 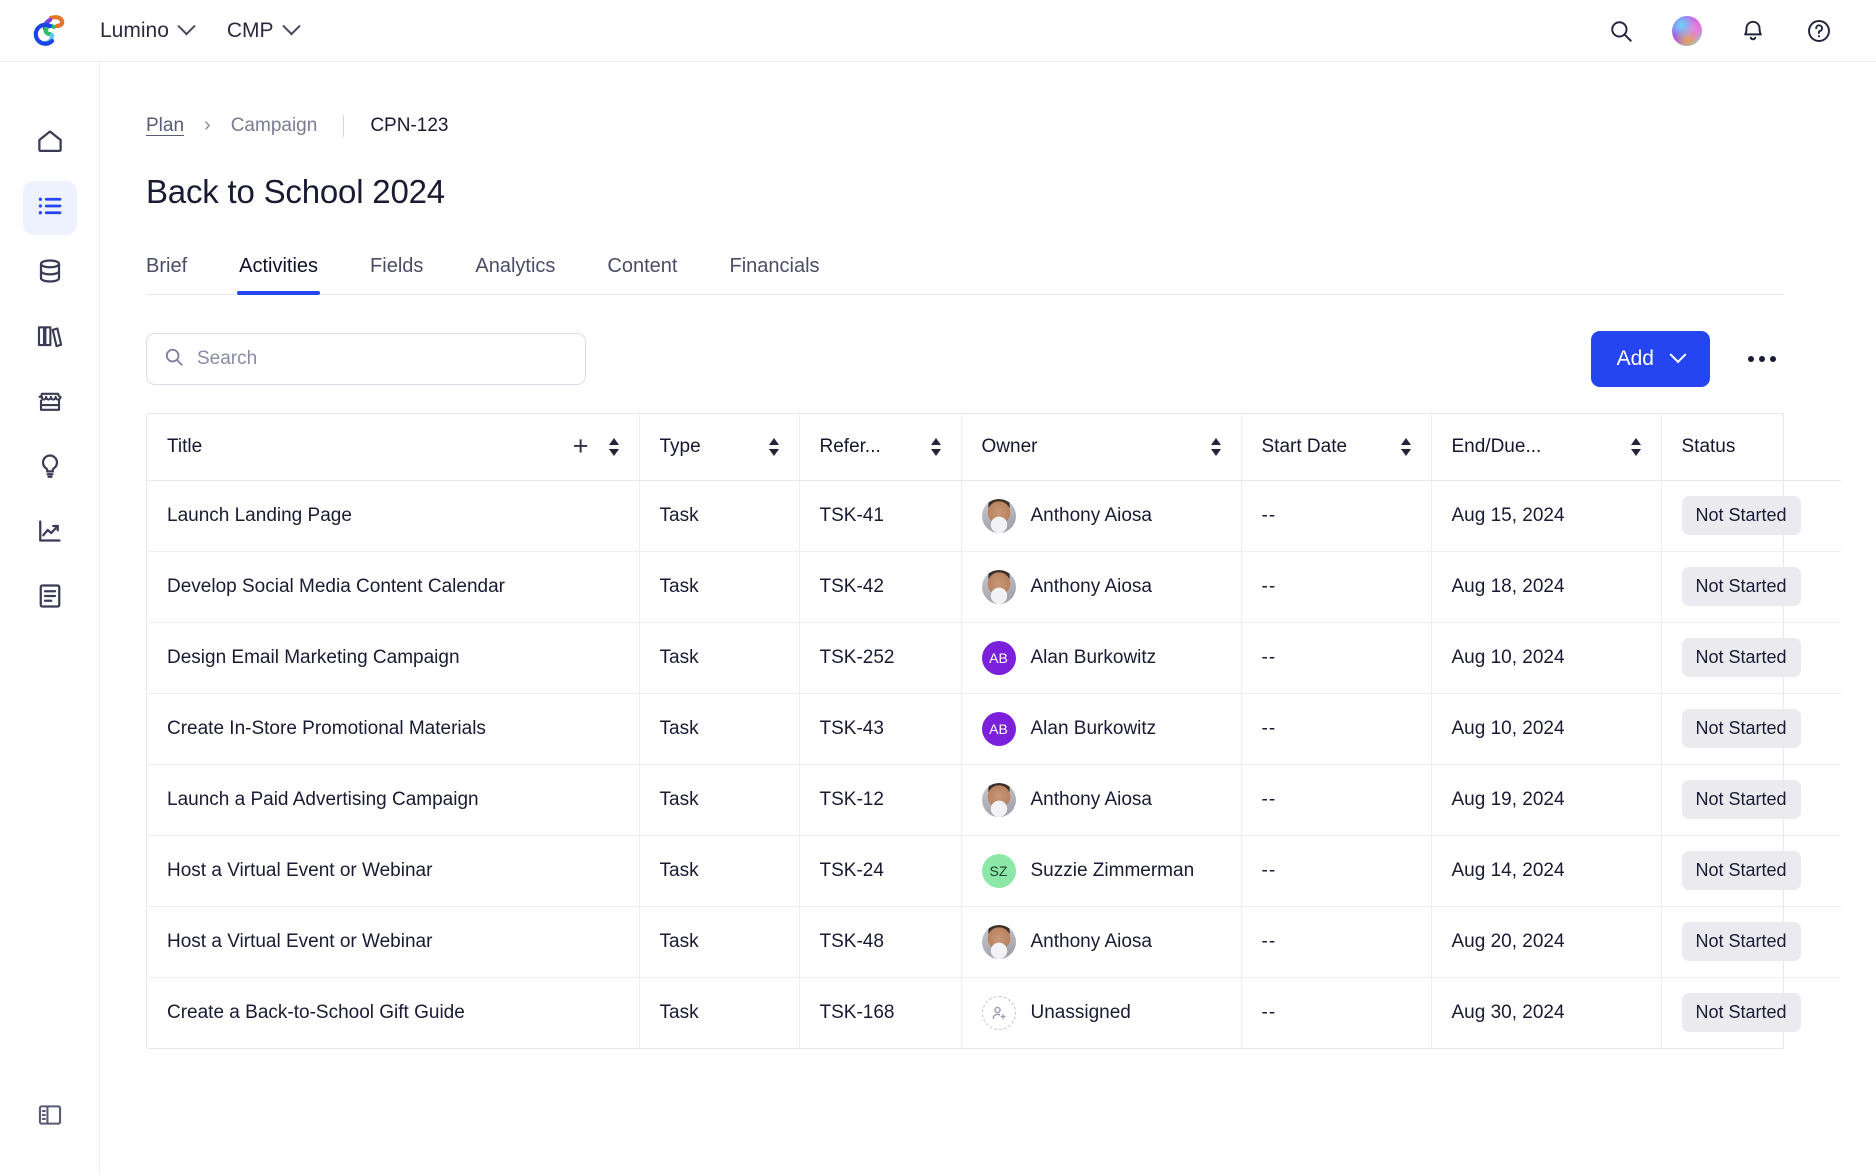 What do you see at coordinates (49, 208) in the screenshot?
I see `sidebar-item-plan` at bounding box center [49, 208].